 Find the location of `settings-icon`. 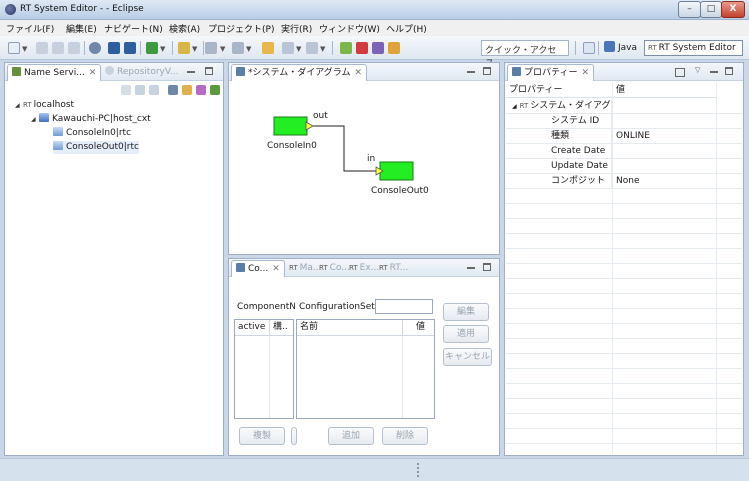

settings-icon is located at coordinates (95, 48).